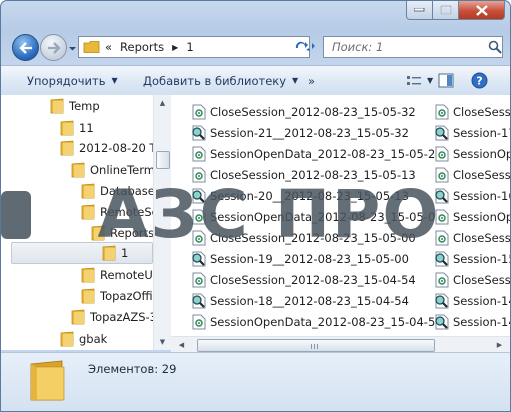  What do you see at coordinates (495, 47) in the screenshot?
I see `search-icon` at bounding box center [495, 47].